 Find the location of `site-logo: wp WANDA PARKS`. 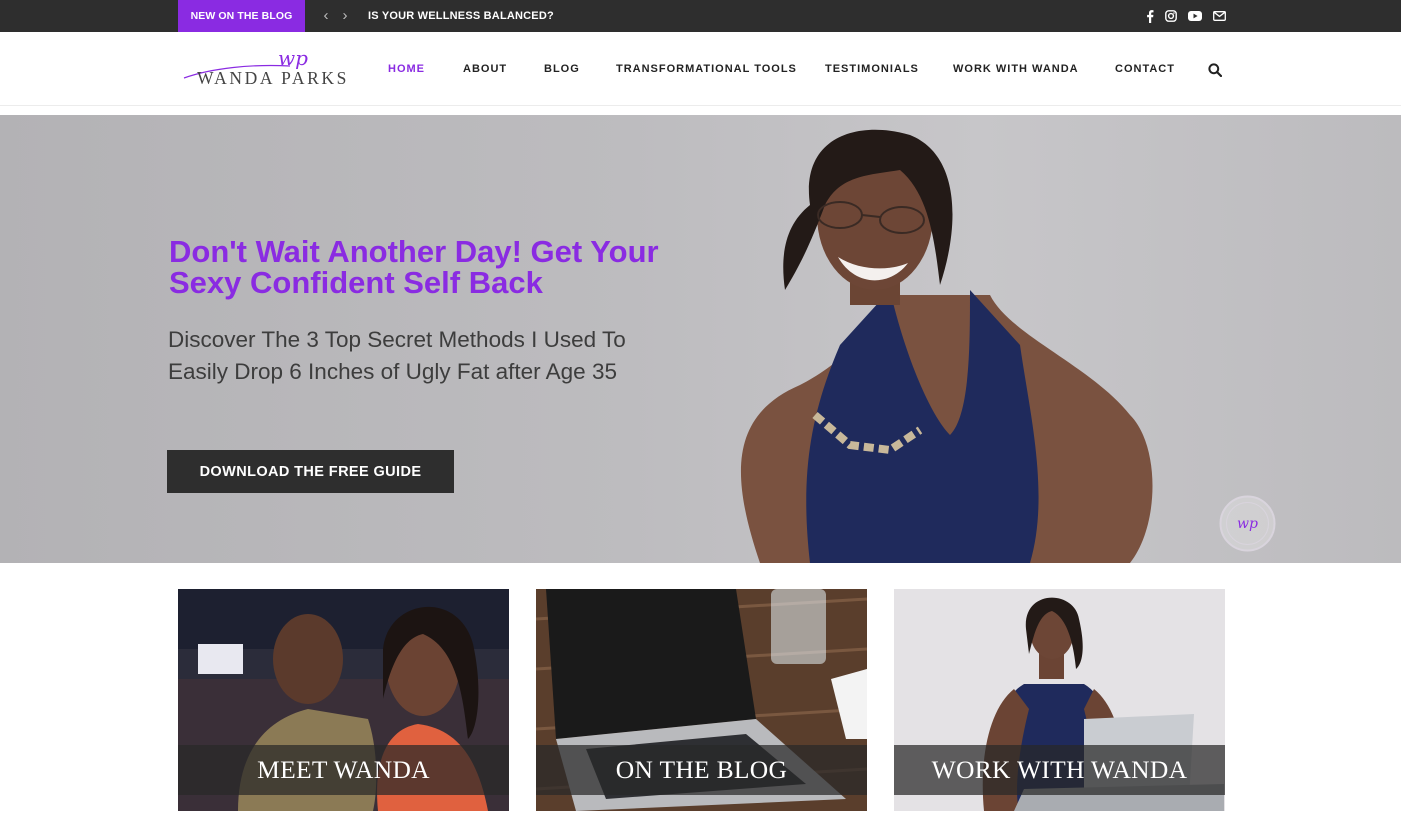

site-logo: wp WANDA PARKS is located at coordinates (267, 70).